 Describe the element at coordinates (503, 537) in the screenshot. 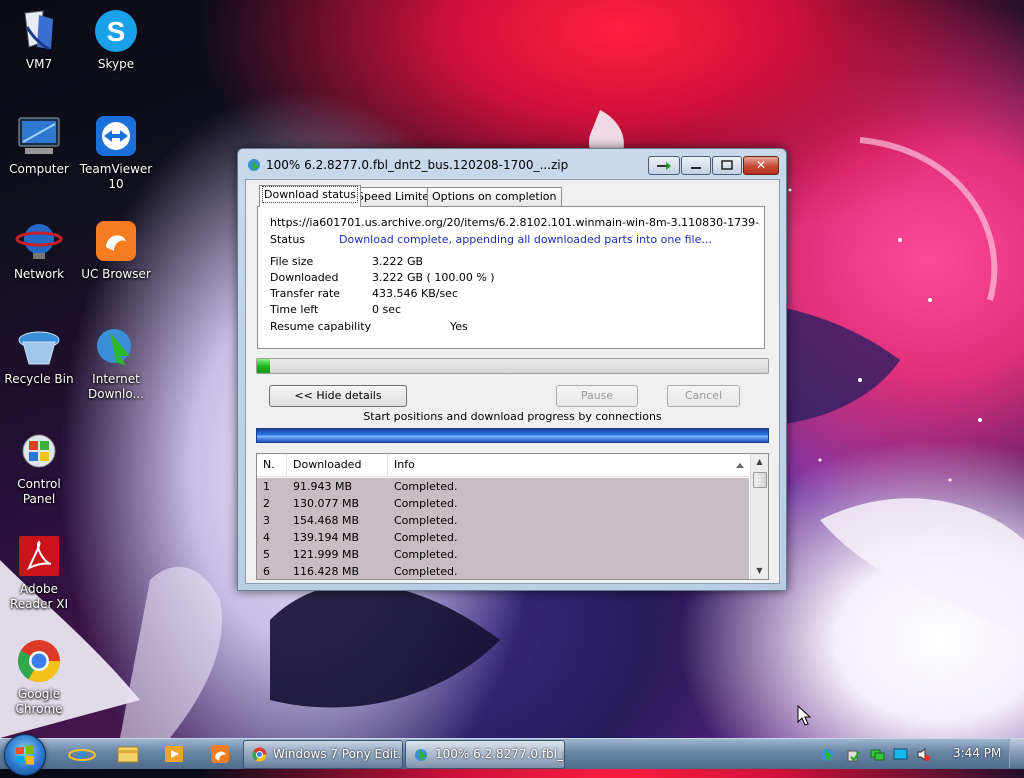

I see `table-row: 4 139.194 MB Completed.` at that location.